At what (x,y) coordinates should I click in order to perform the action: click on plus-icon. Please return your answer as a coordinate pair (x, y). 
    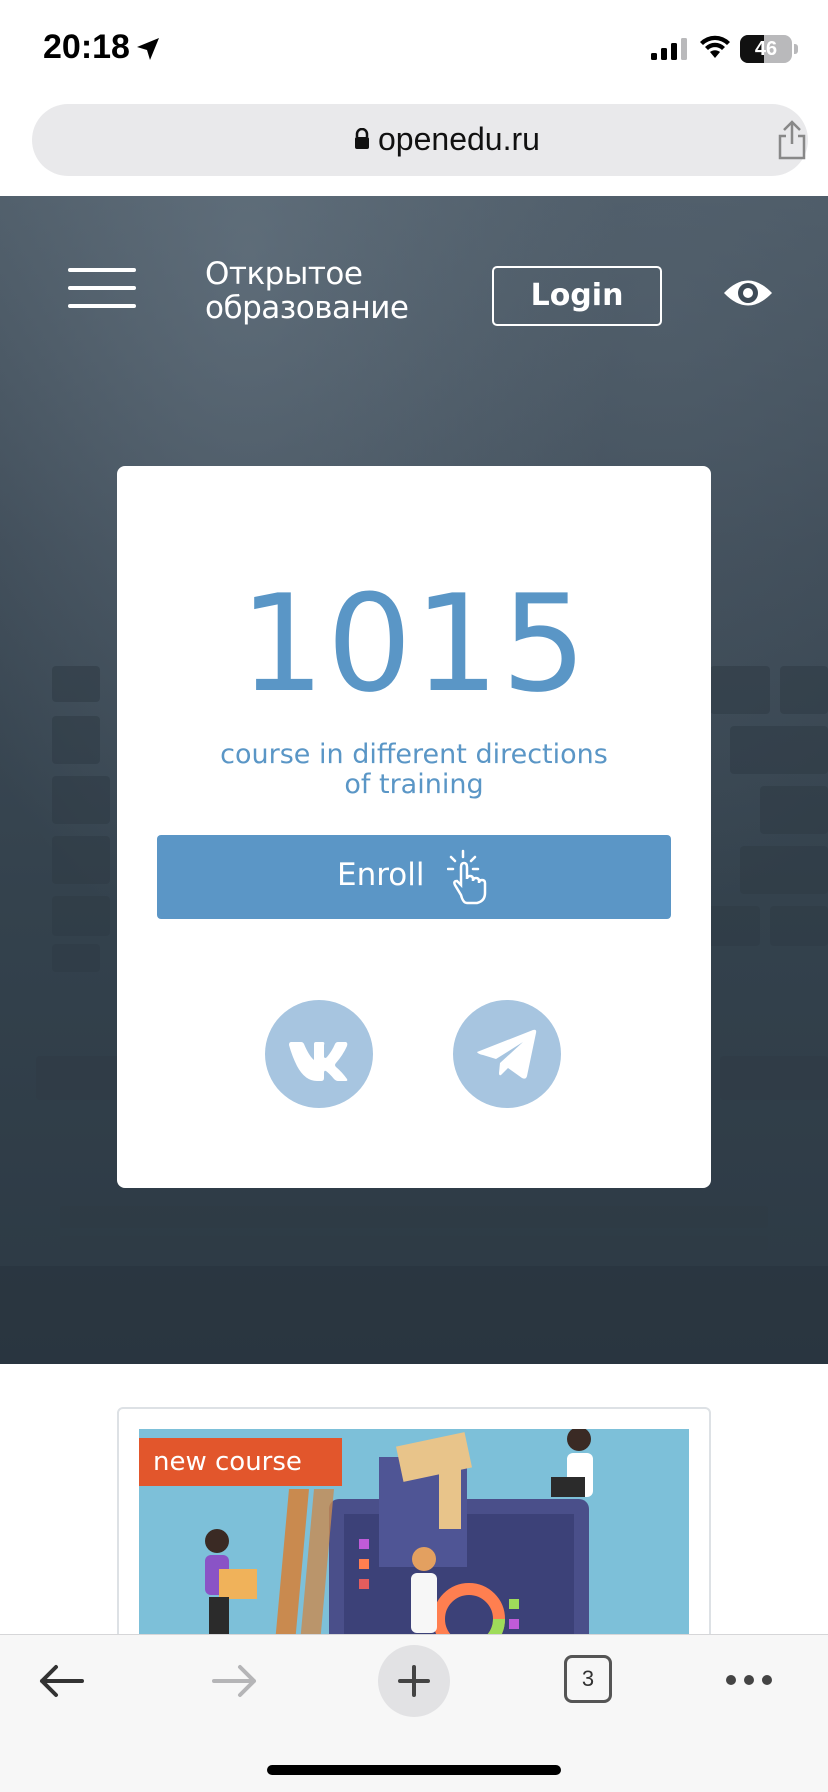
    Looking at the image, I should click on (414, 1681).